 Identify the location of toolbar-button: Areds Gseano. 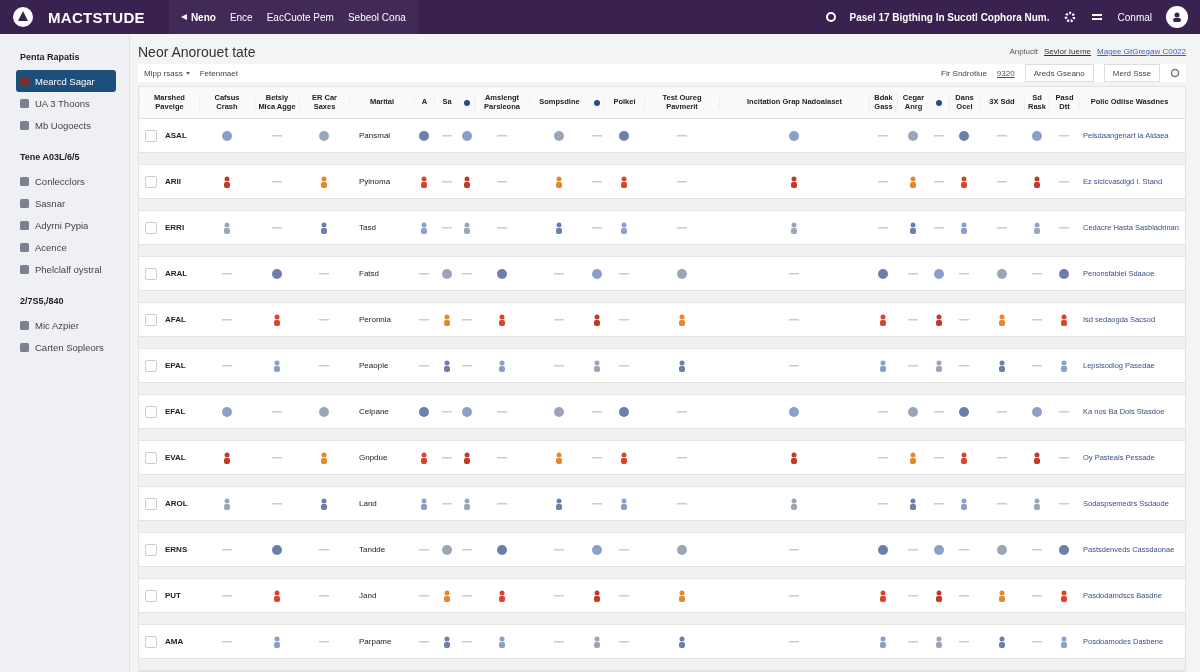
(1059, 73).